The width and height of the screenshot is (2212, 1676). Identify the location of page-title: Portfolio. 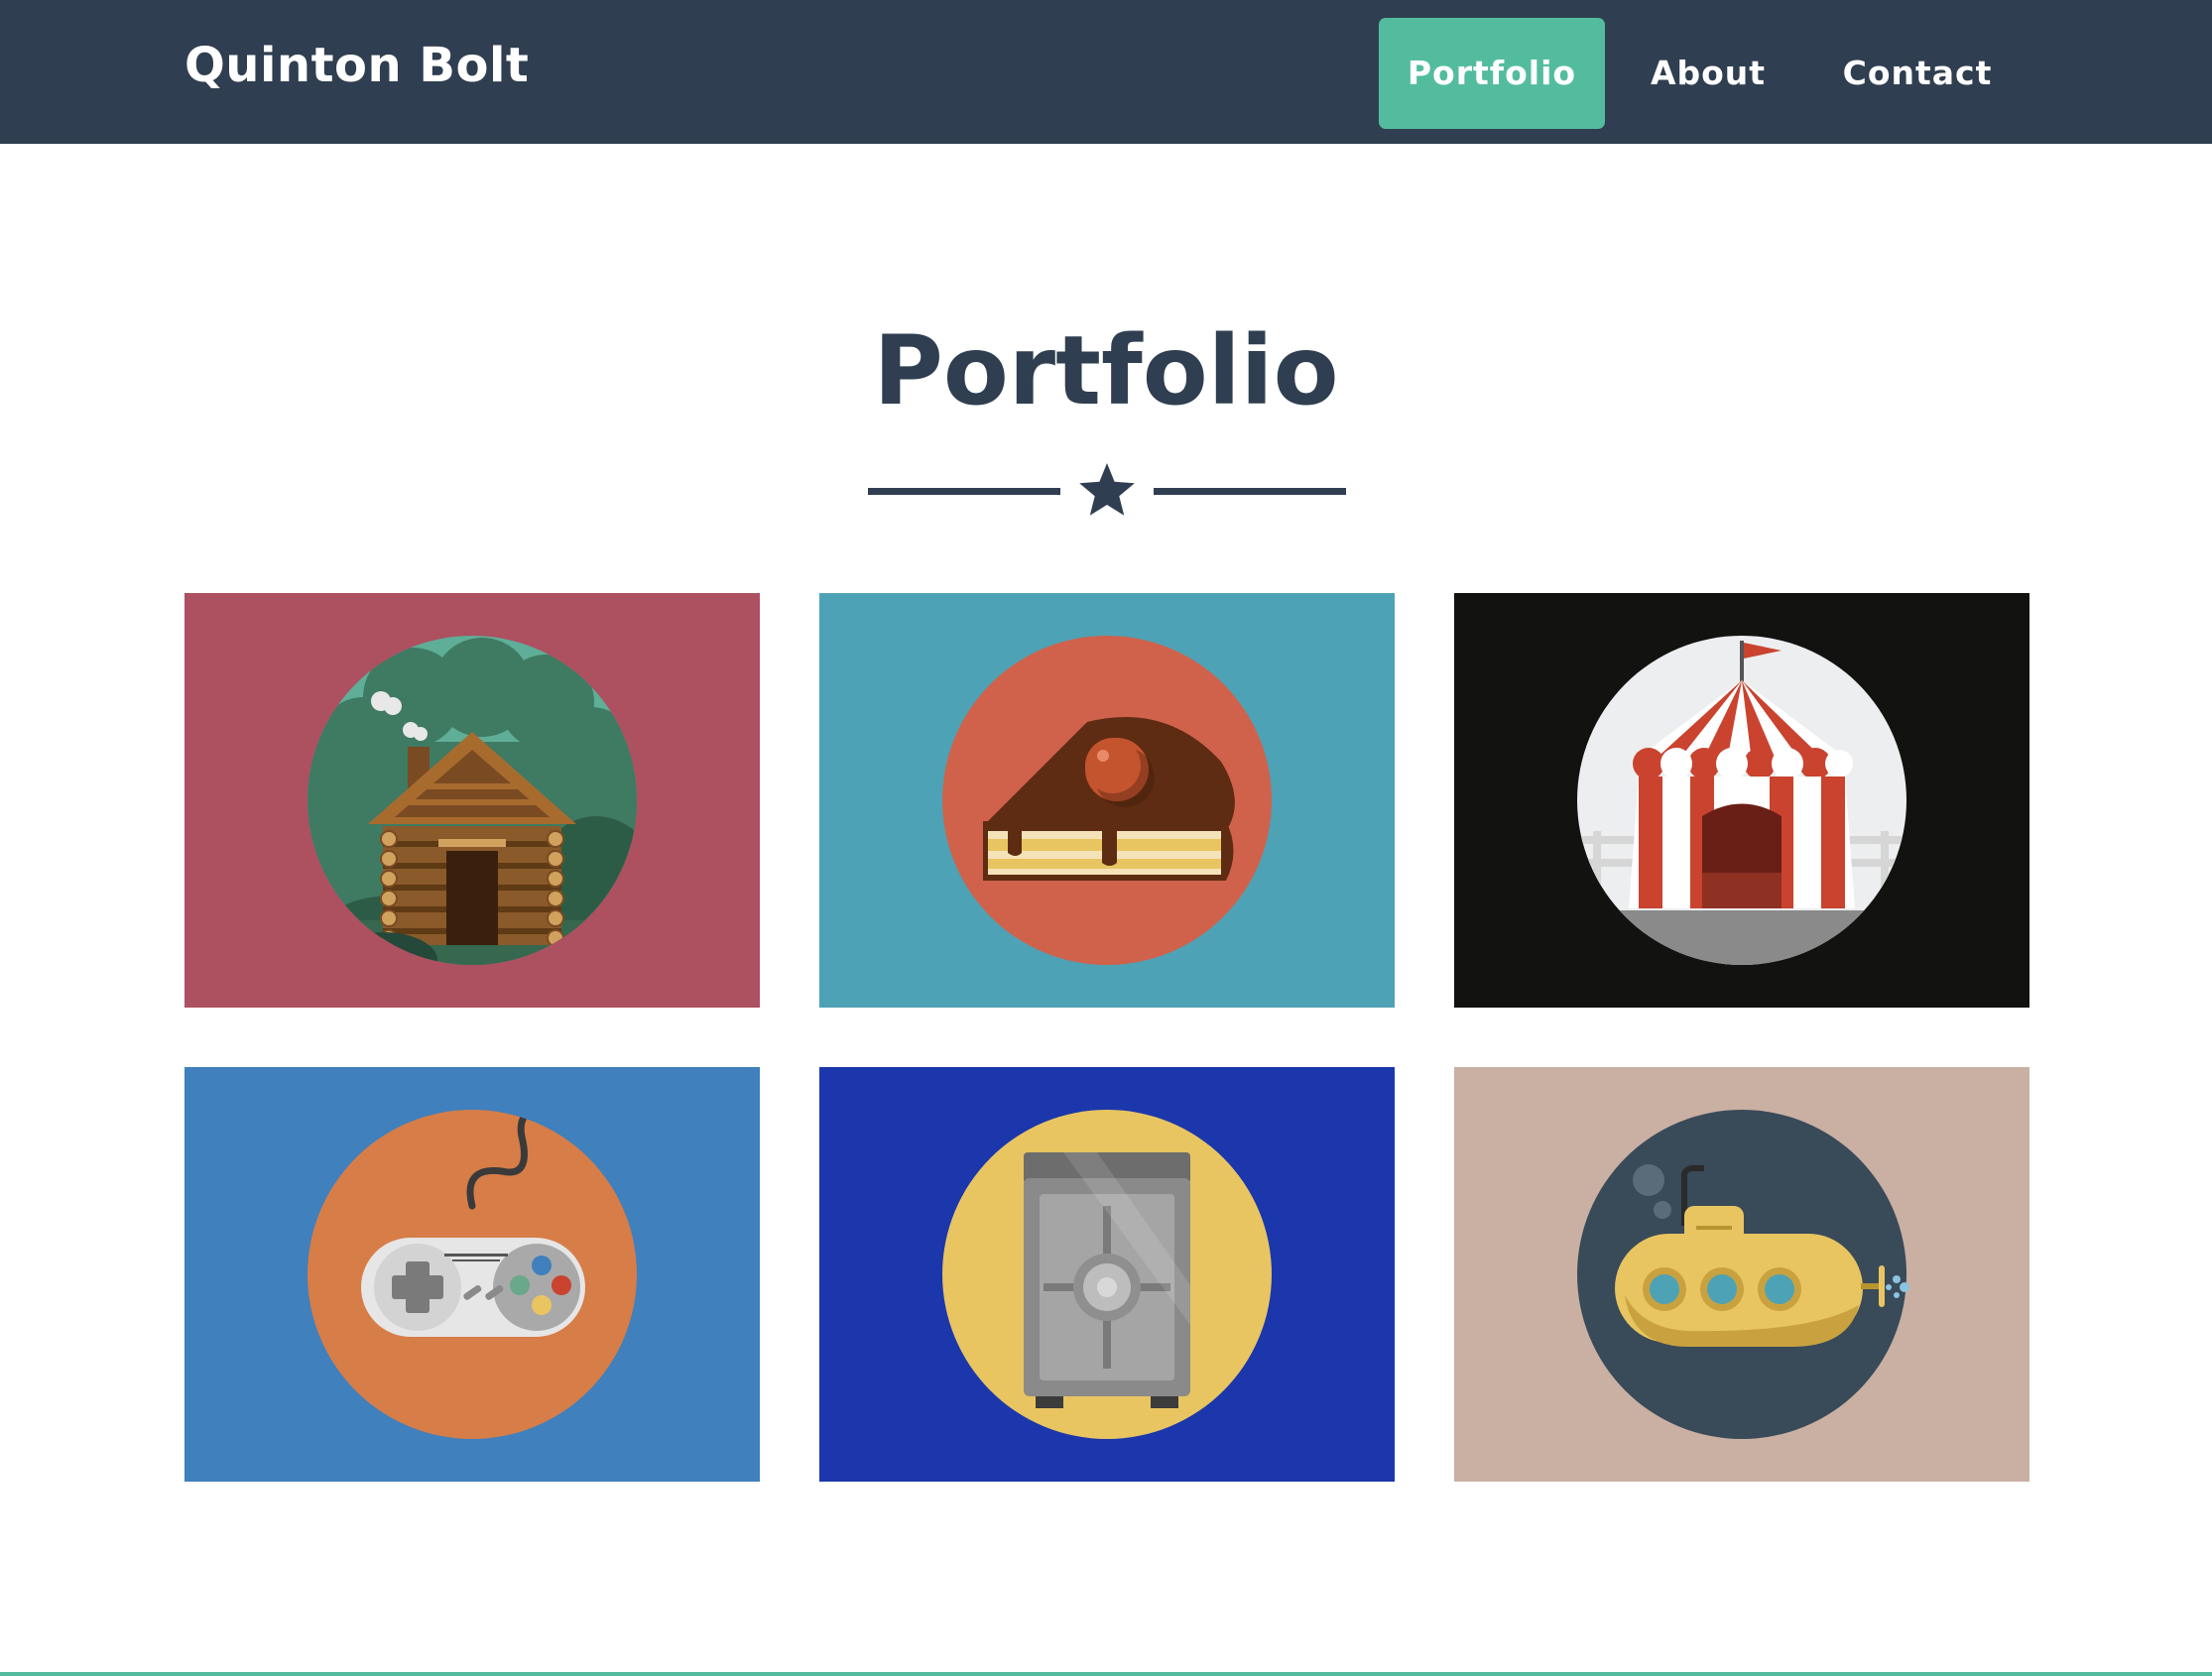
(1106, 370).